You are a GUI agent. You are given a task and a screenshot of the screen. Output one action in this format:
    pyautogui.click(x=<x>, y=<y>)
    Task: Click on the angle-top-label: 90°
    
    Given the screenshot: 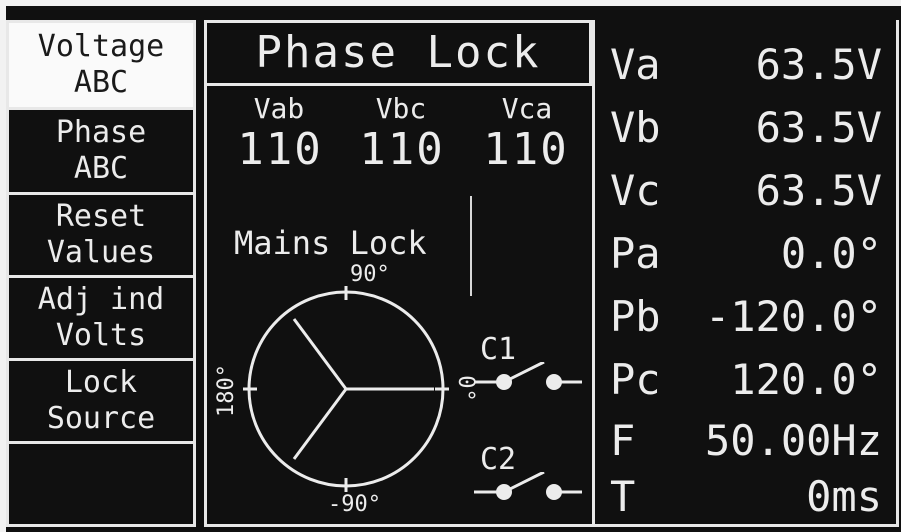 What is the action you would take?
    pyautogui.click(x=370, y=274)
    